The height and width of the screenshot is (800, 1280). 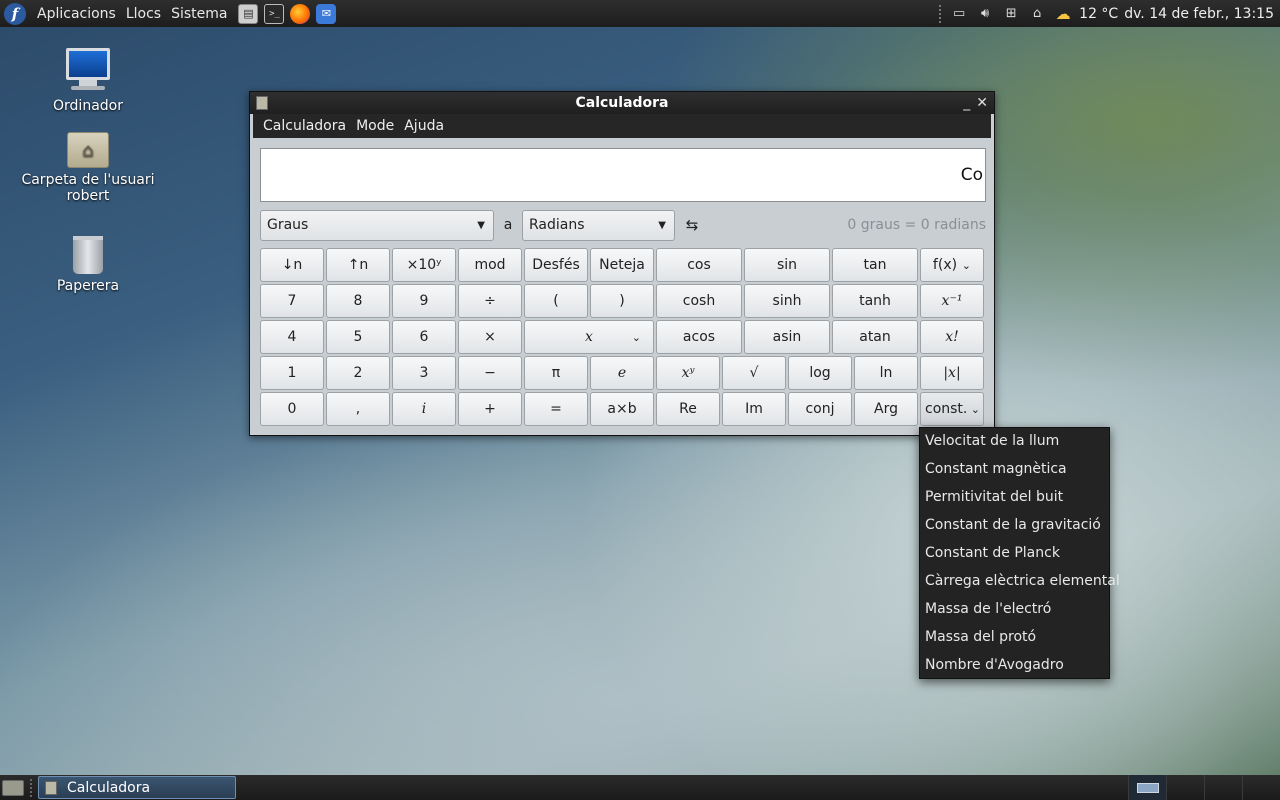 What do you see at coordinates (952, 265) in the screenshot?
I see `key-function-menu: f(x) ⌄` at bounding box center [952, 265].